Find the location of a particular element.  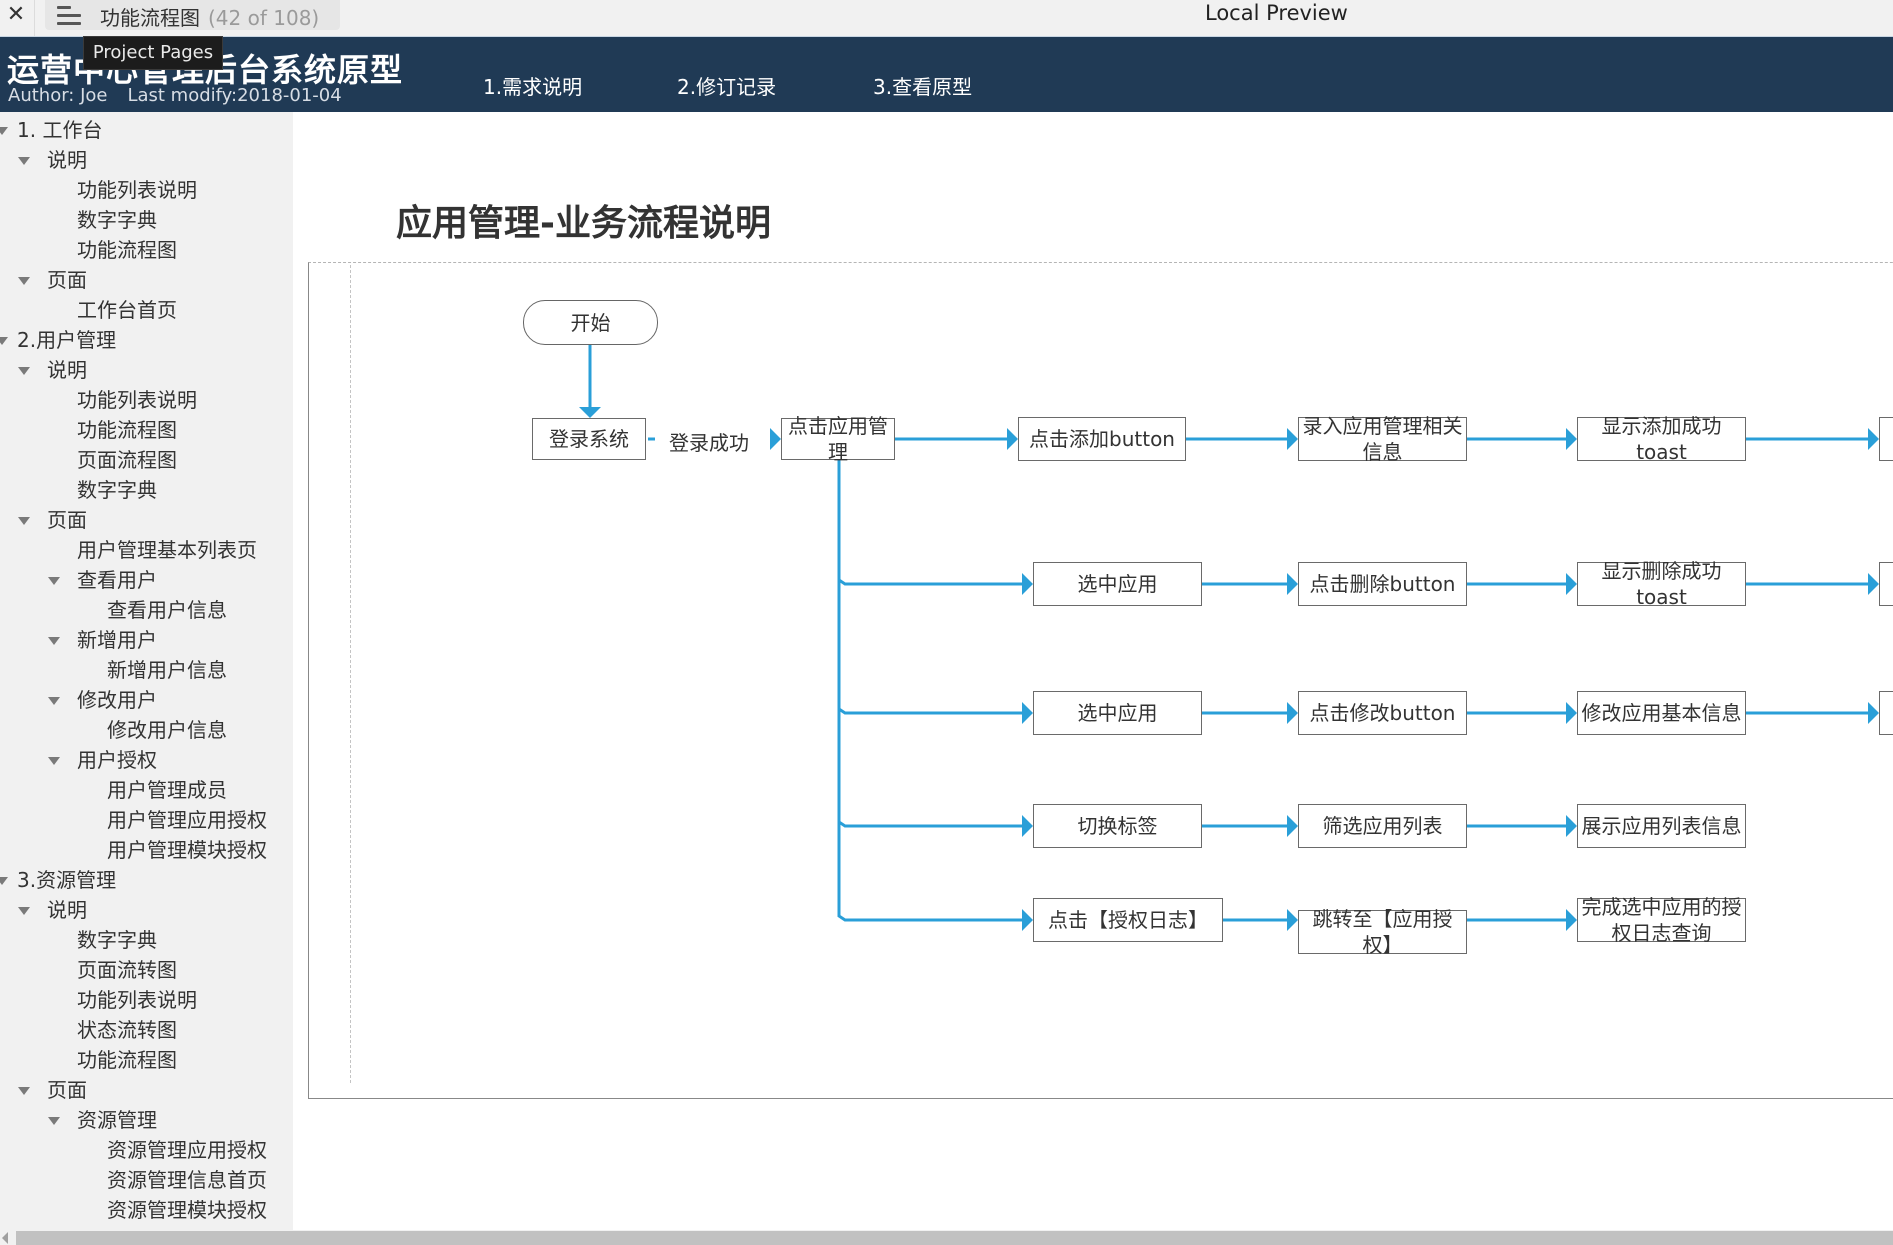

flow-step-node: 显示删除成功toast is located at coordinates (1661, 584).